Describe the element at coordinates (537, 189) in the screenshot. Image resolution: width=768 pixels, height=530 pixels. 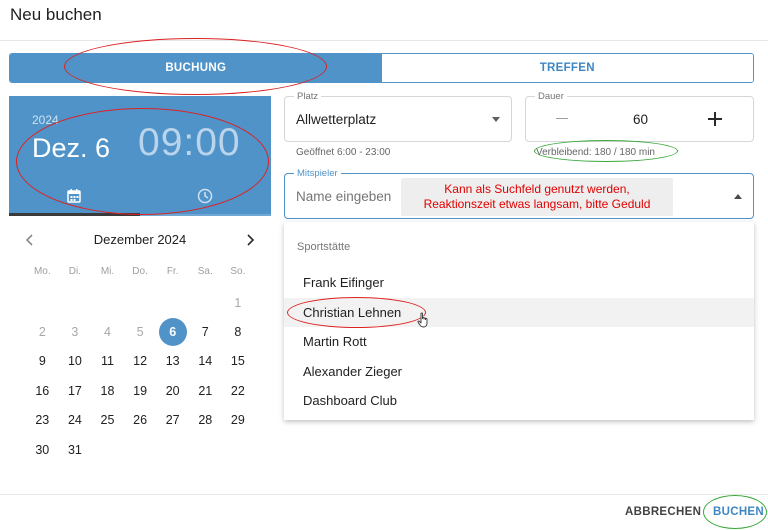
I see `tooltip-line-1: Kann als Suchfeld genutzt werden,` at that location.